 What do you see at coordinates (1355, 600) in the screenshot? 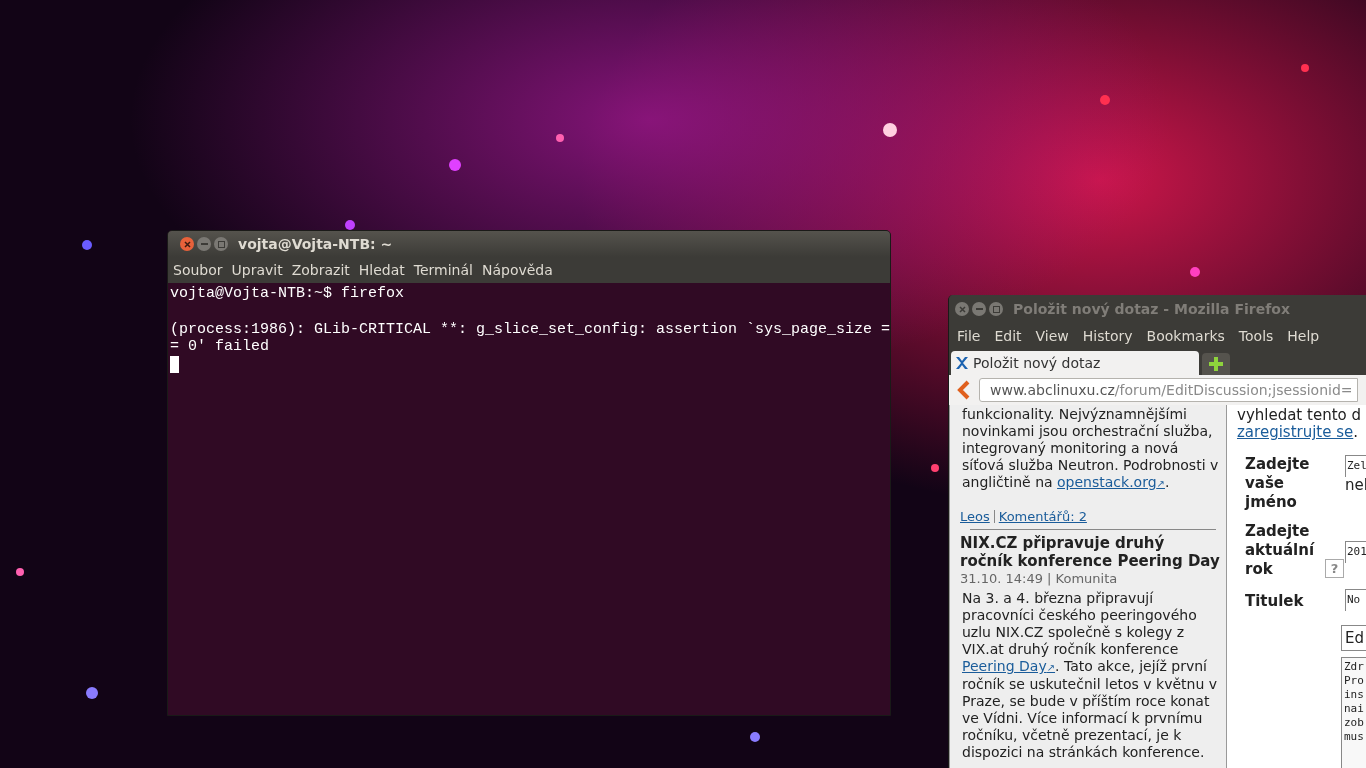
I see `input-field: No` at bounding box center [1355, 600].